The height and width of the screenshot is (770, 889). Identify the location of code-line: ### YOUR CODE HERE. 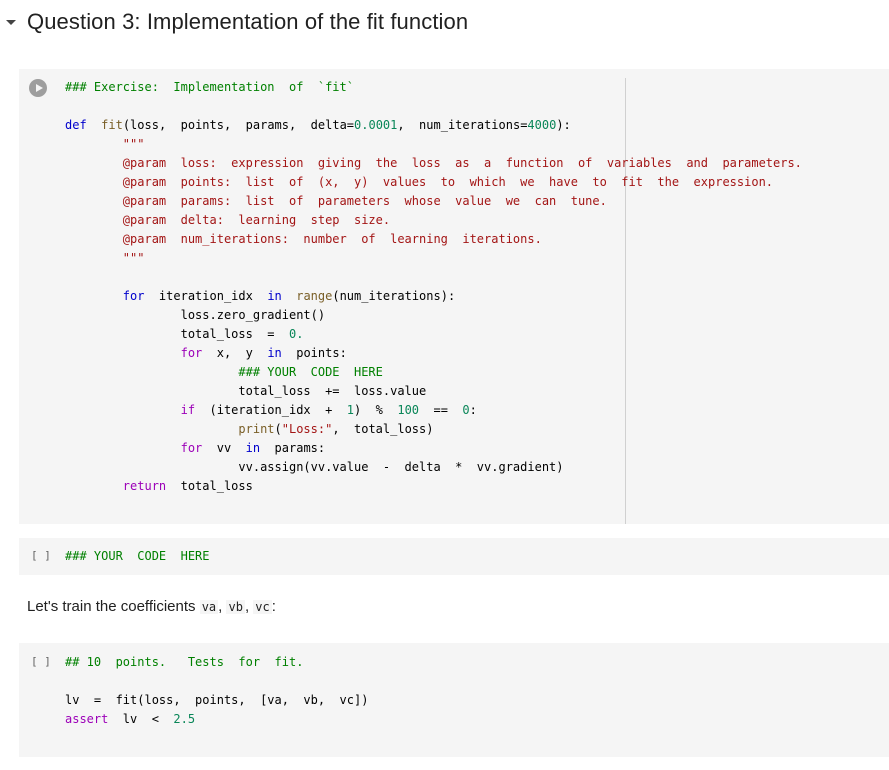
(310, 372).